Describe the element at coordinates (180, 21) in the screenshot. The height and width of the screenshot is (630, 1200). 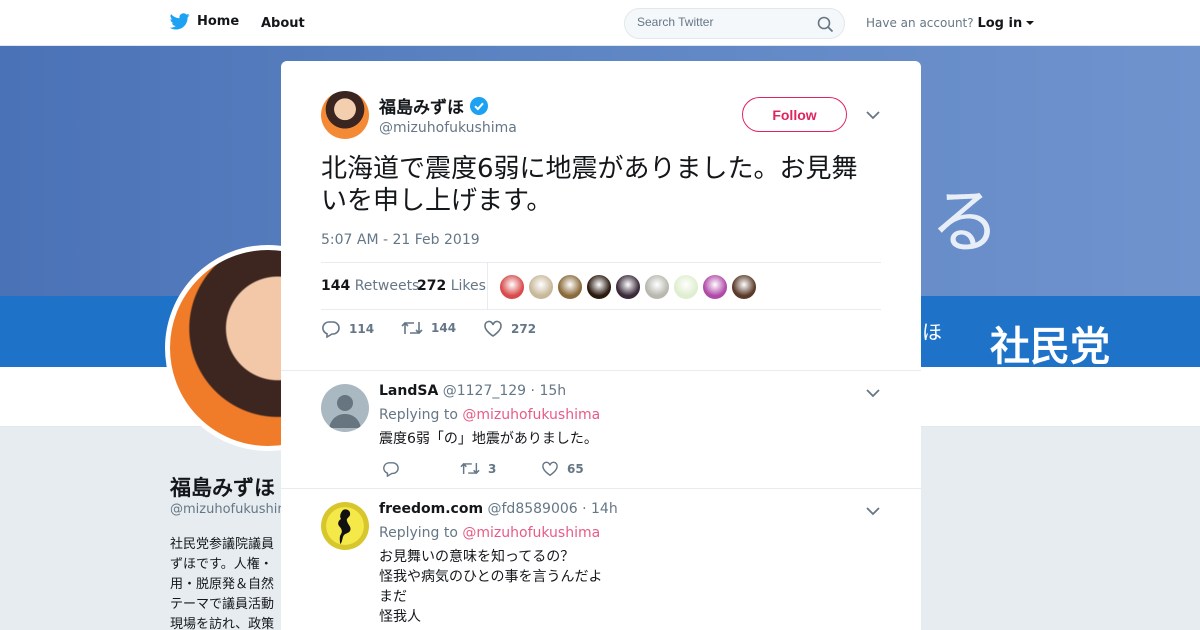
I see `twitter-bird-icon` at that location.